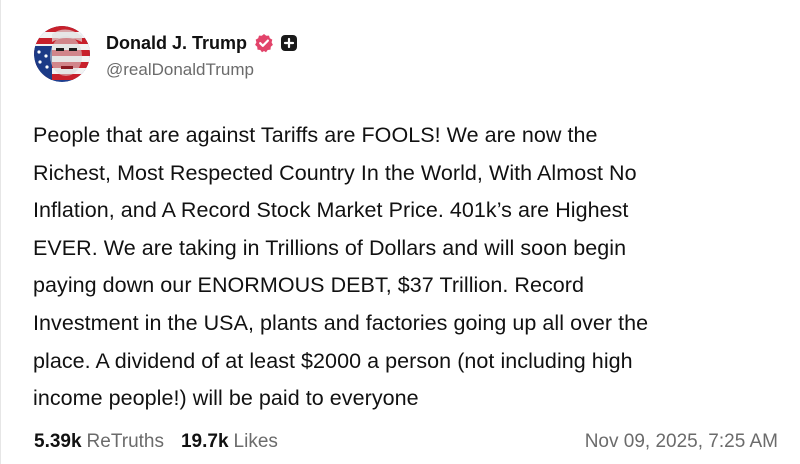  What do you see at coordinates (202, 70) in the screenshot?
I see `author-handle: @realDonaldTrump` at bounding box center [202, 70].